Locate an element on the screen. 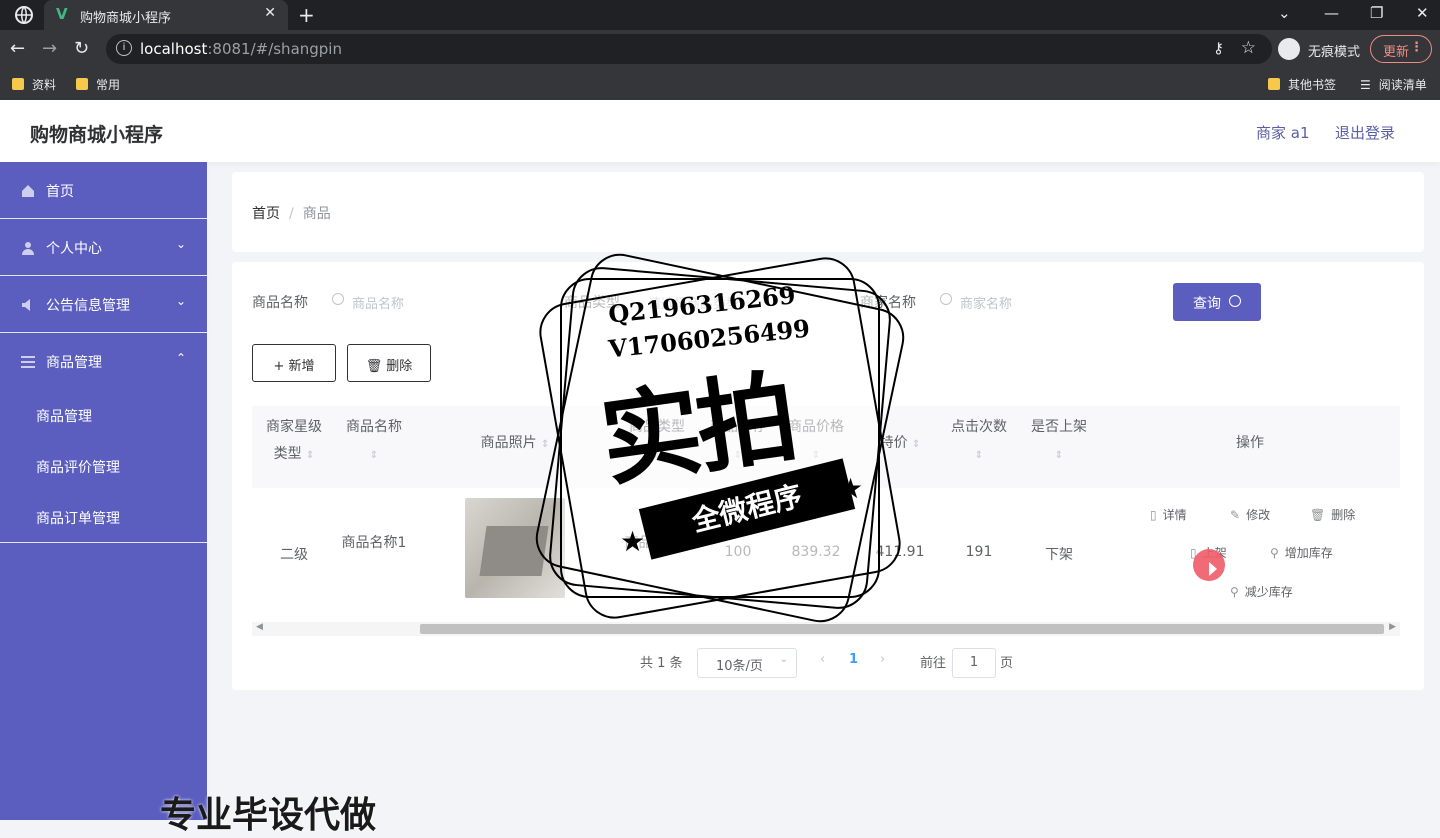 Image resolution: width=1440 pixels, height=838 pixels. query-button: 查询 is located at coordinates (1217, 302).